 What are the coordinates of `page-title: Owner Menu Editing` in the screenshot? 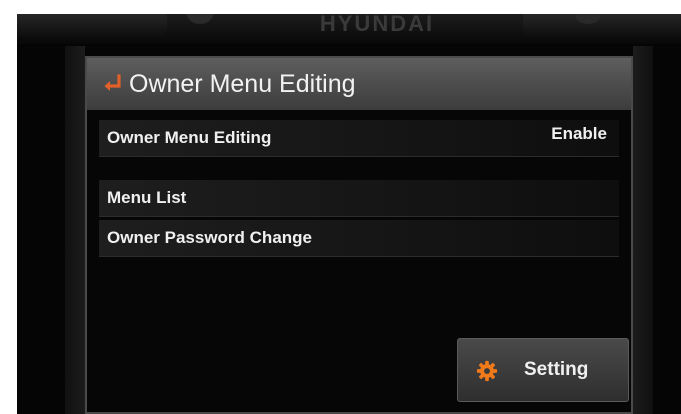 It's located at (242, 84).